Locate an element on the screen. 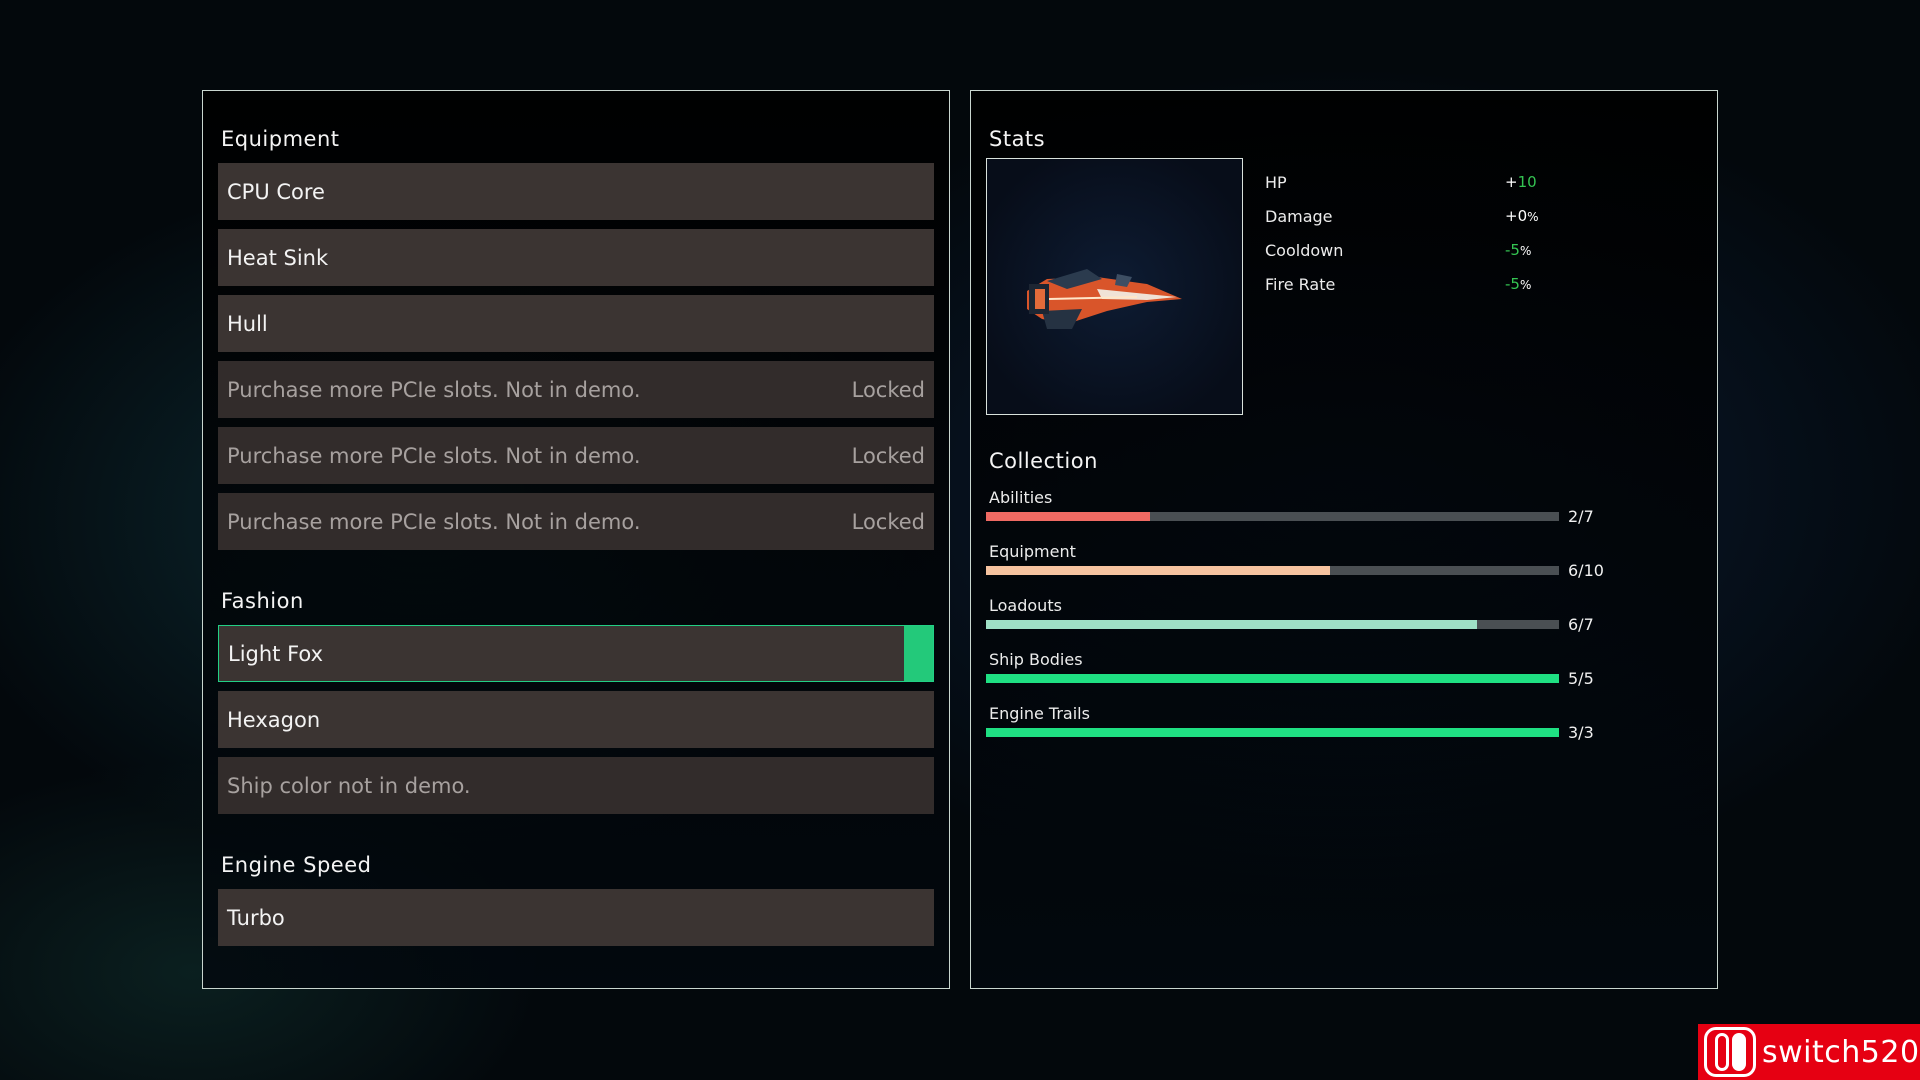 This screenshot has height=1080, width=1920. stat-number: 10 is located at coordinates (1527, 182).